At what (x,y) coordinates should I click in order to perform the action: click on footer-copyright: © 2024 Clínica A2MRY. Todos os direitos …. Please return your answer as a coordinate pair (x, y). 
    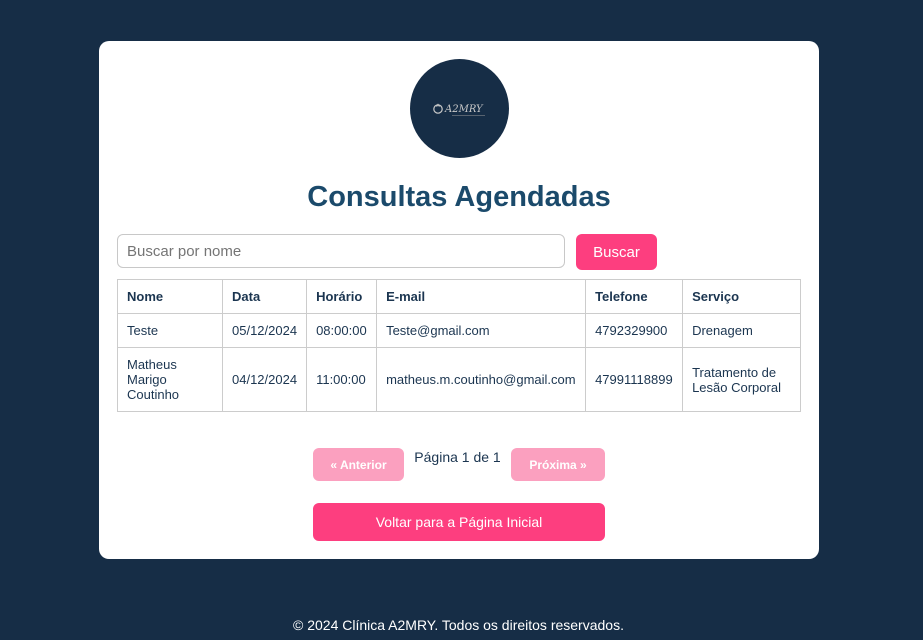
    Looking at the image, I should click on (458, 625).